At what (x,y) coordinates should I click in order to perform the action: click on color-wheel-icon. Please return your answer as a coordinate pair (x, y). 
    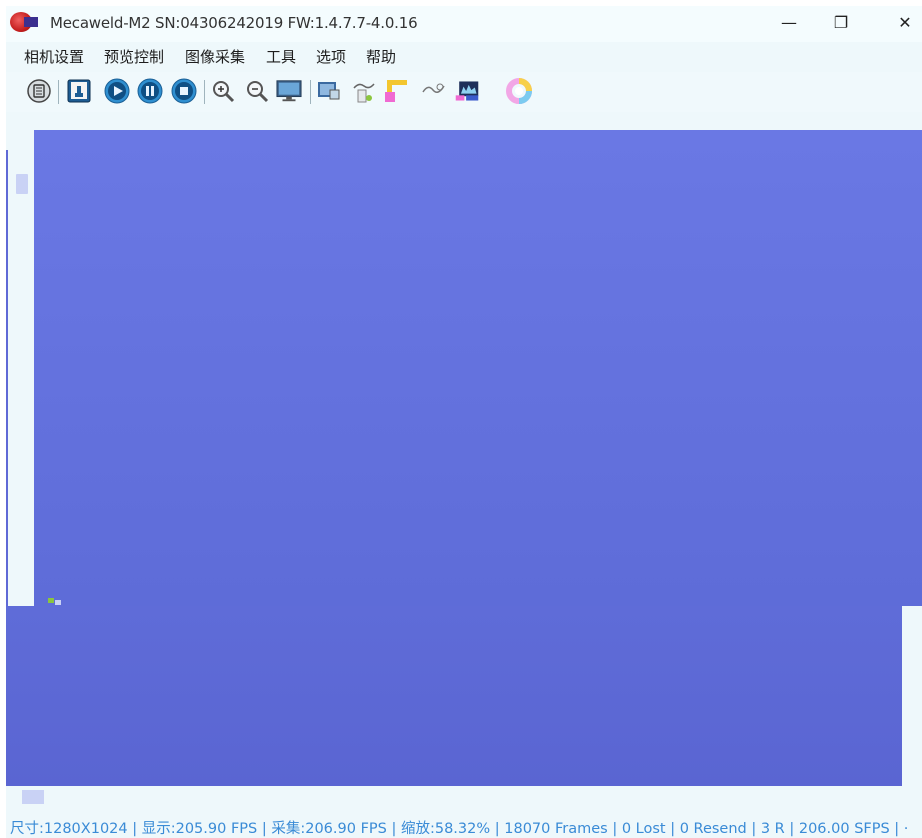
    Looking at the image, I should click on (519, 91).